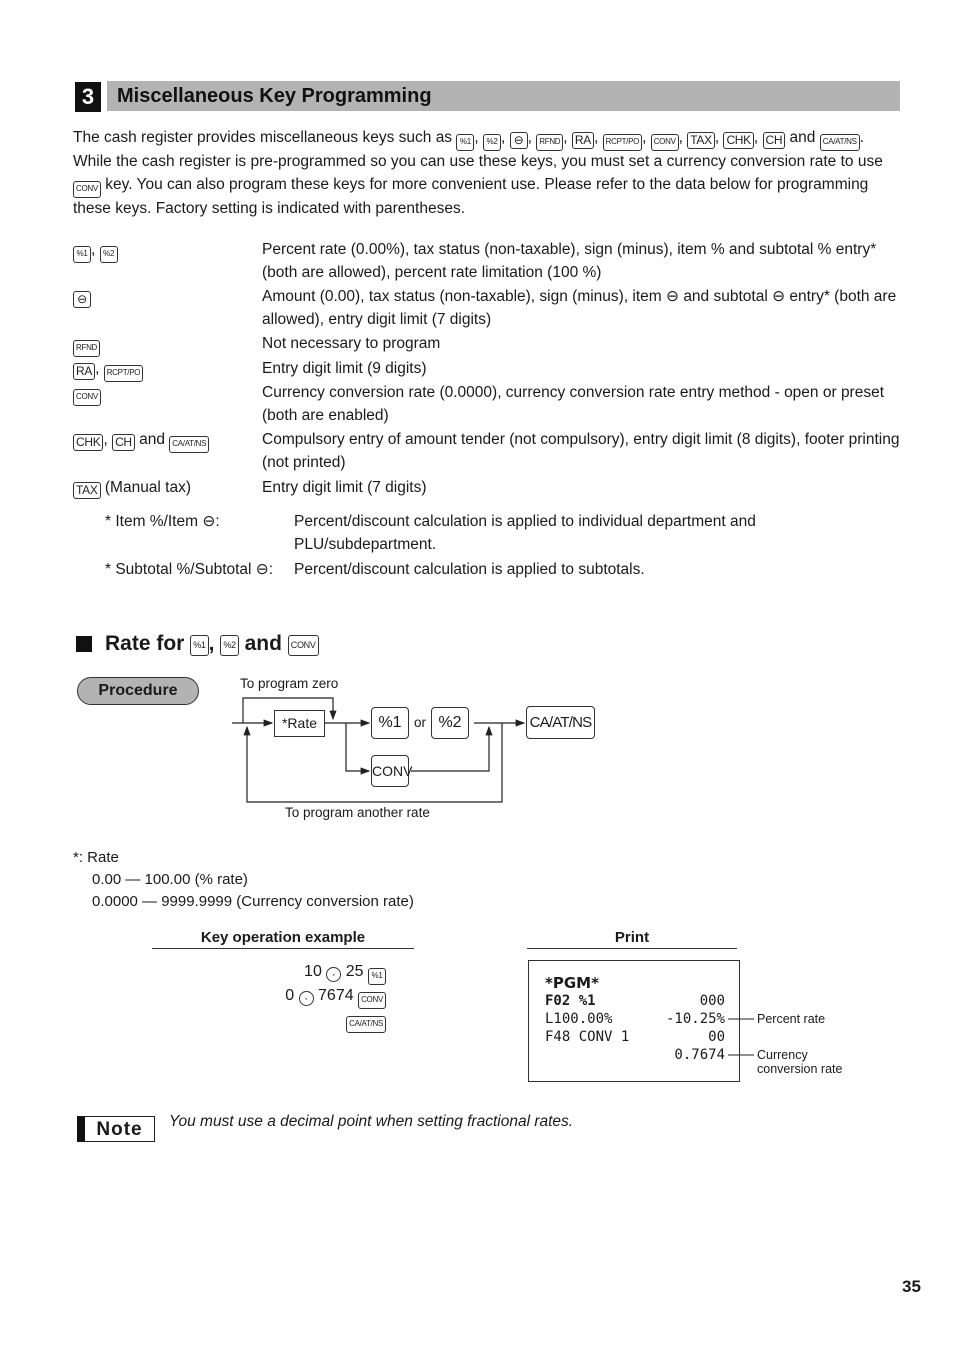 Image resolution: width=954 pixels, height=1349 pixels. What do you see at coordinates (911, 1286) in the screenshot?
I see `page-number: 35` at bounding box center [911, 1286].